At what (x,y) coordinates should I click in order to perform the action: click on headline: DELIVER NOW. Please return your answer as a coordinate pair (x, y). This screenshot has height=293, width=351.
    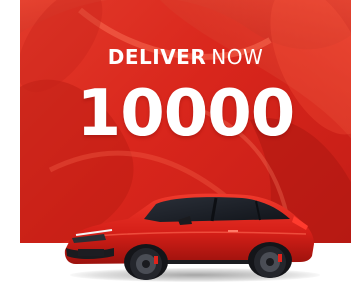
    Looking at the image, I should click on (185, 57).